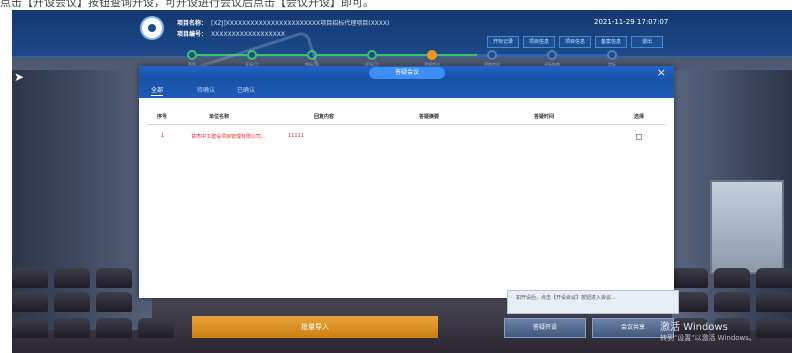 This screenshot has width=792, height=353. What do you see at coordinates (708, 338) in the screenshot?
I see `watermark-line2: 转到"设置"以激活 Windows。` at bounding box center [708, 338].